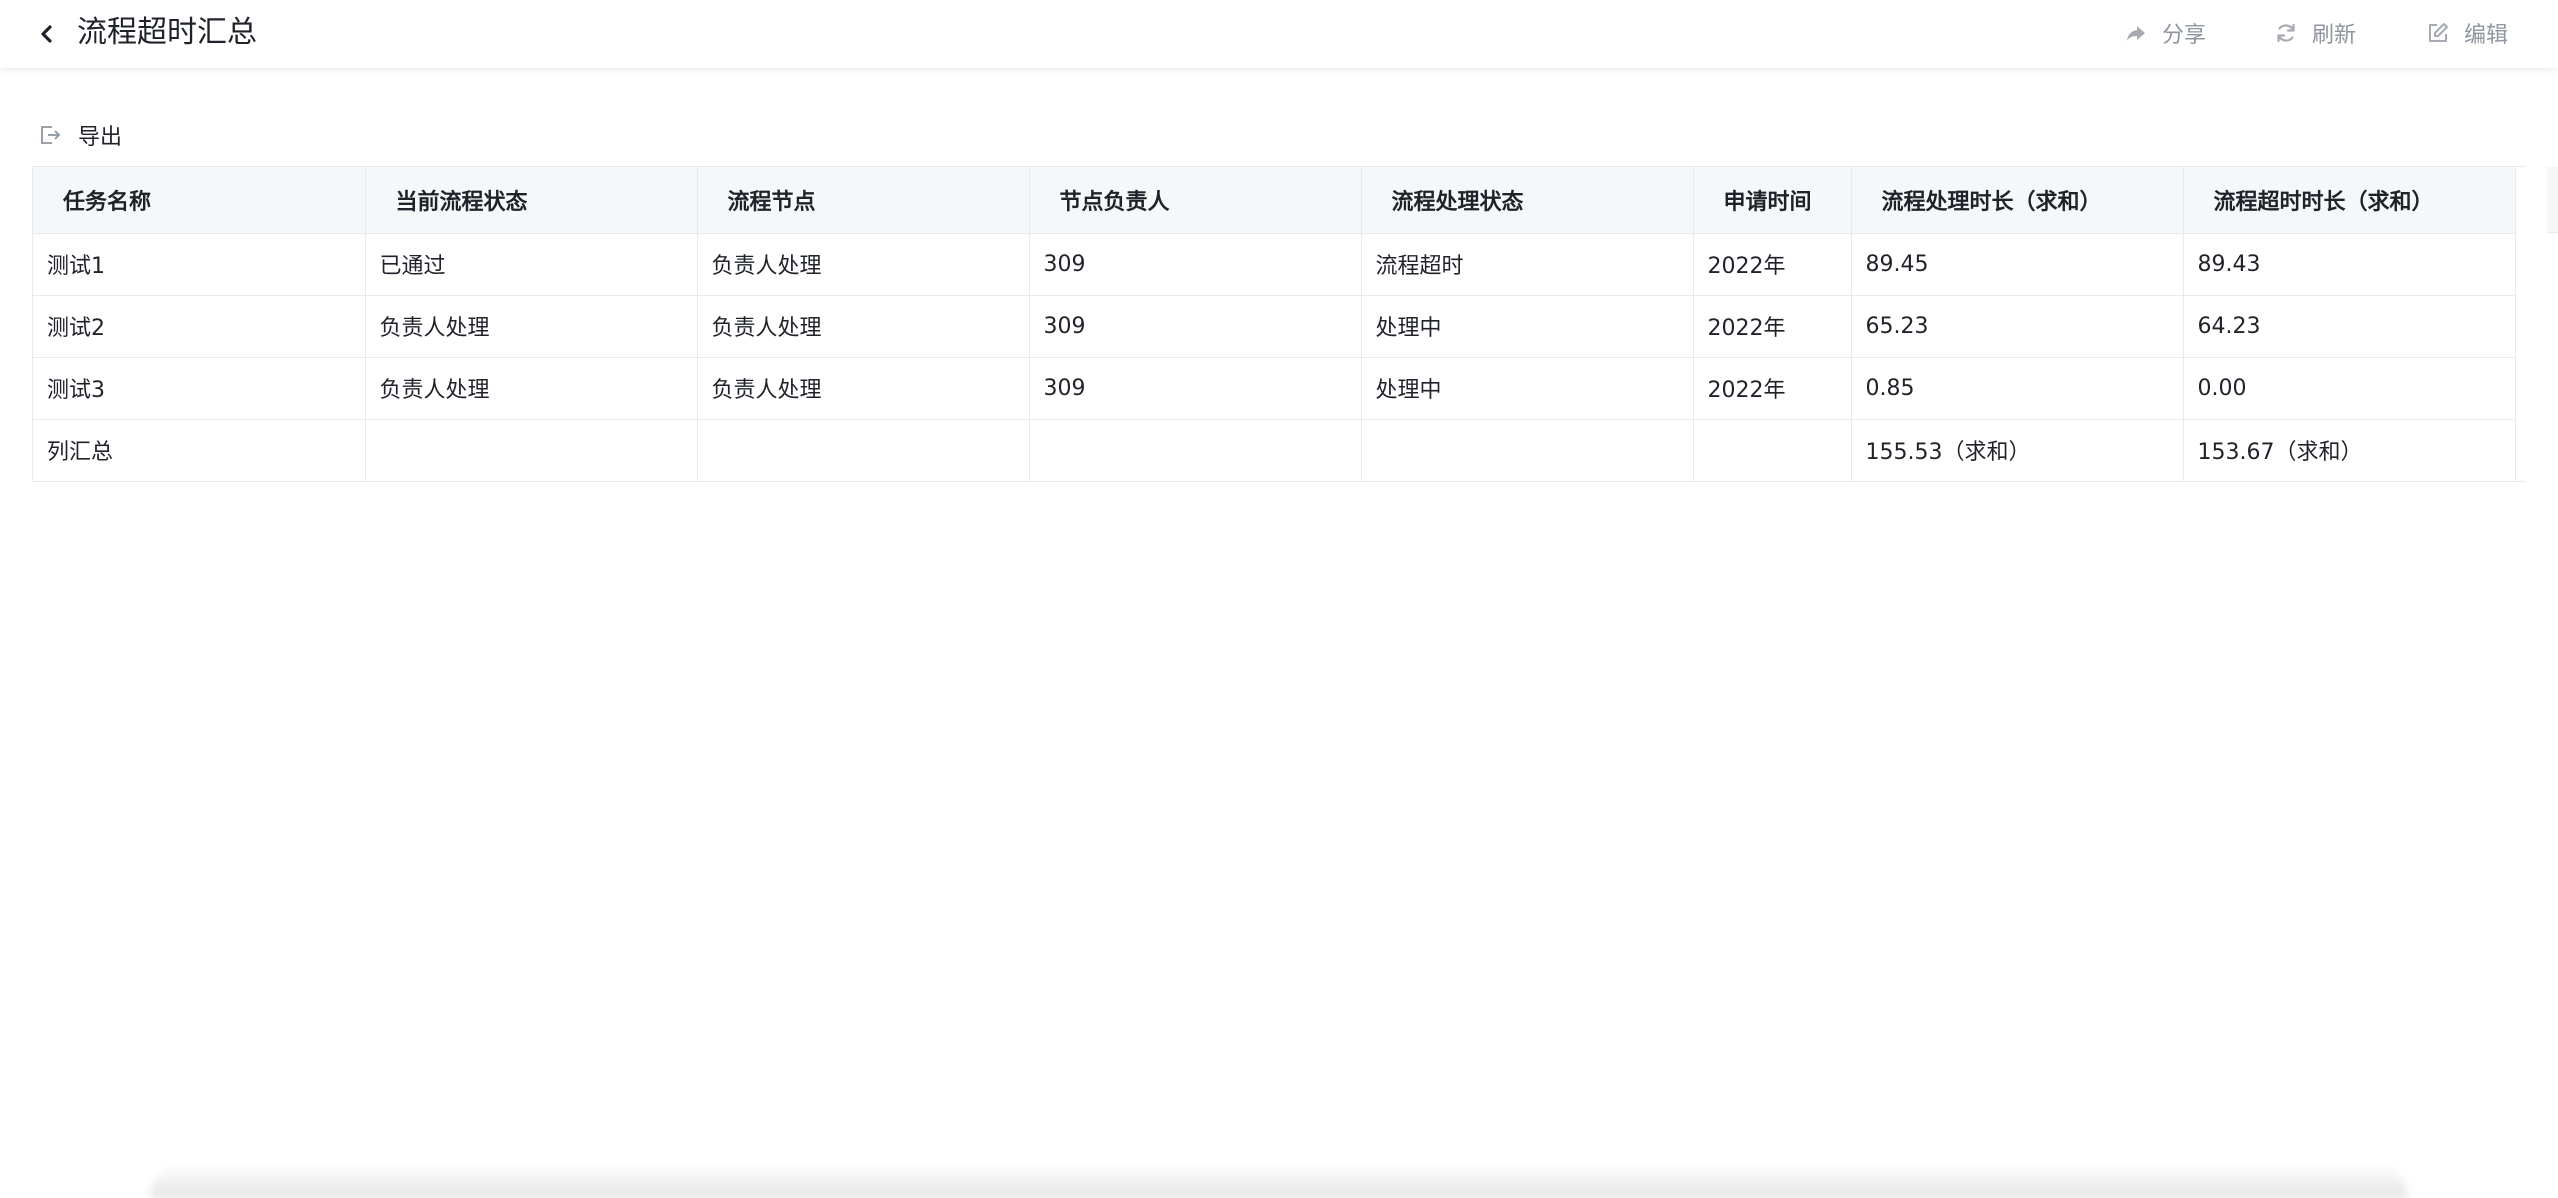 The width and height of the screenshot is (2558, 1198). Describe the element at coordinates (2017, 326) in the screenshot. I see `table-cell: 65.23` at that location.